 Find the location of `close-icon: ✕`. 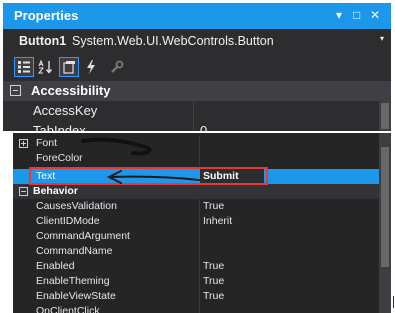

close-icon: ✕ is located at coordinates (375, 15).